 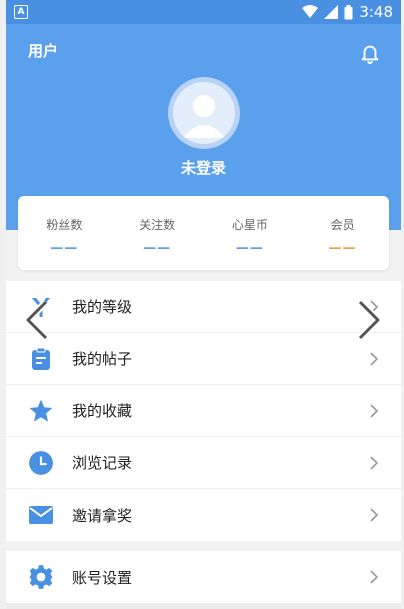 I want to click on battery-icon, so click(x=348, y=11).